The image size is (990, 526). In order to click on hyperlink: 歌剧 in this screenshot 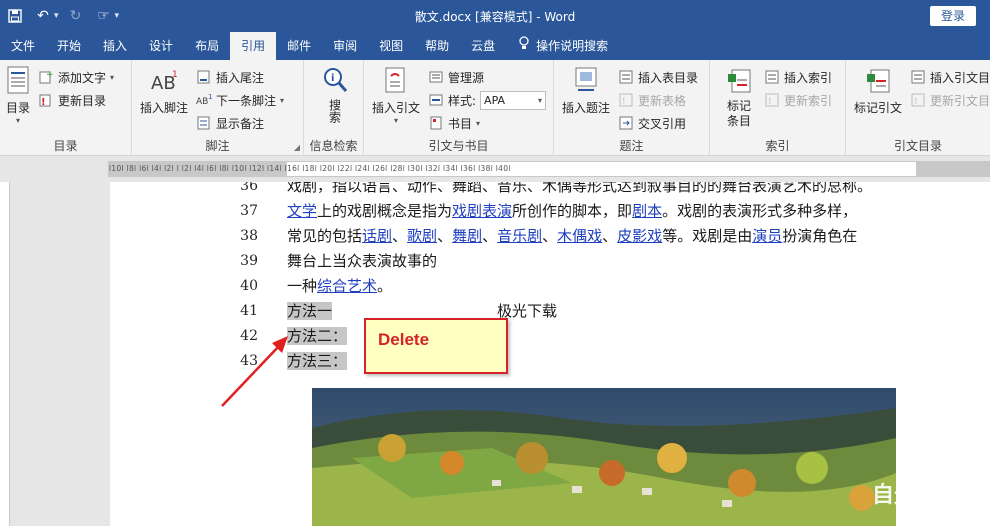, I will do `click(422, 236)`.